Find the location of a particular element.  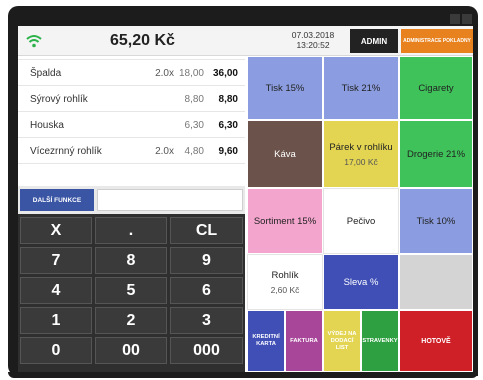

key-0: 0 is located at coordinates (56, 350).